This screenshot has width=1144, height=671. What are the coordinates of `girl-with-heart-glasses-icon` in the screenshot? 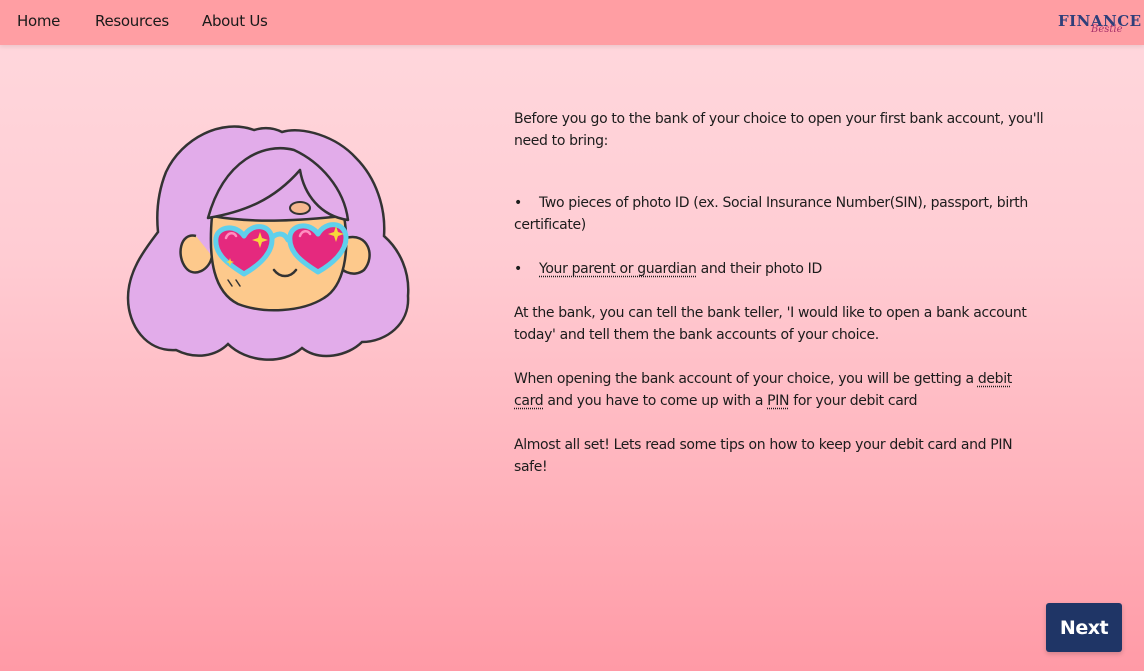 It's located at (269, 244).